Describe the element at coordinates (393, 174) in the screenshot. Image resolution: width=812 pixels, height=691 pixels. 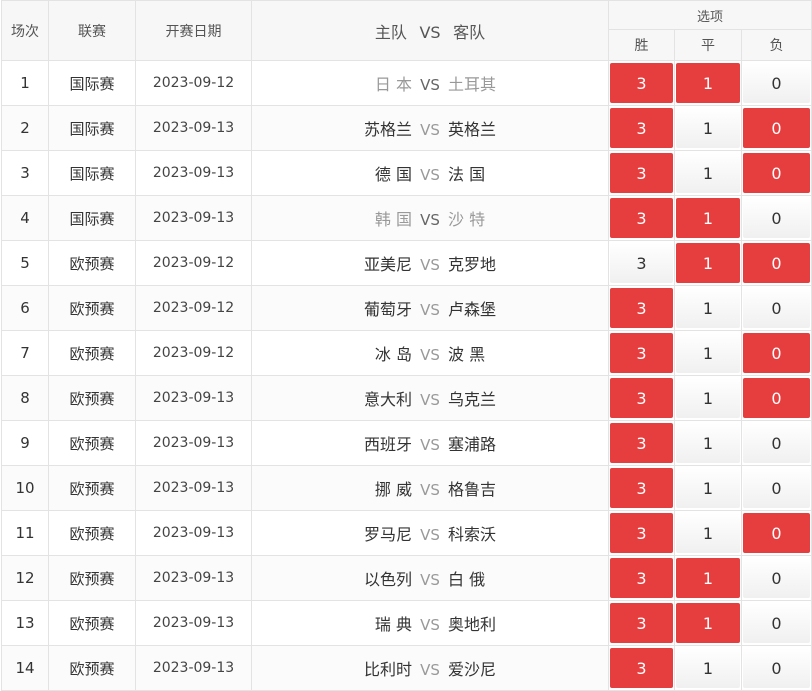
I see `home-team: 德 国` at that location.